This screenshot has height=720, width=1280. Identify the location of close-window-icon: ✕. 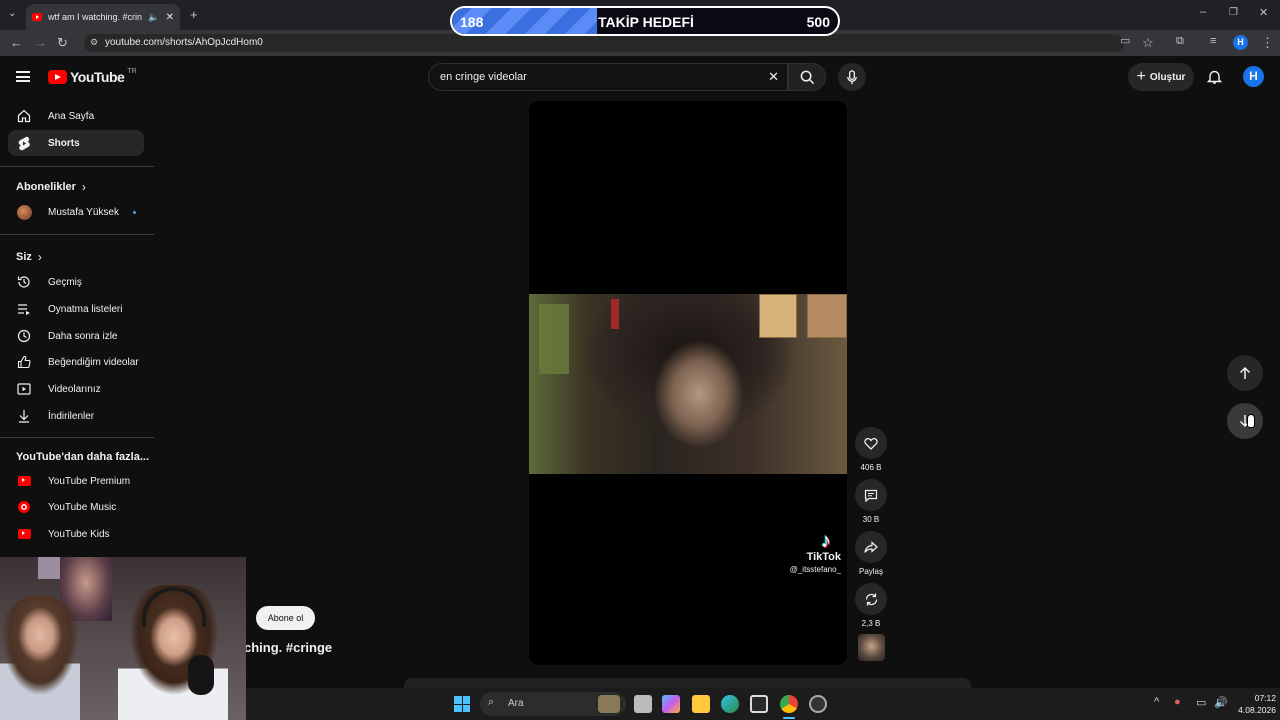
(1263, 13).